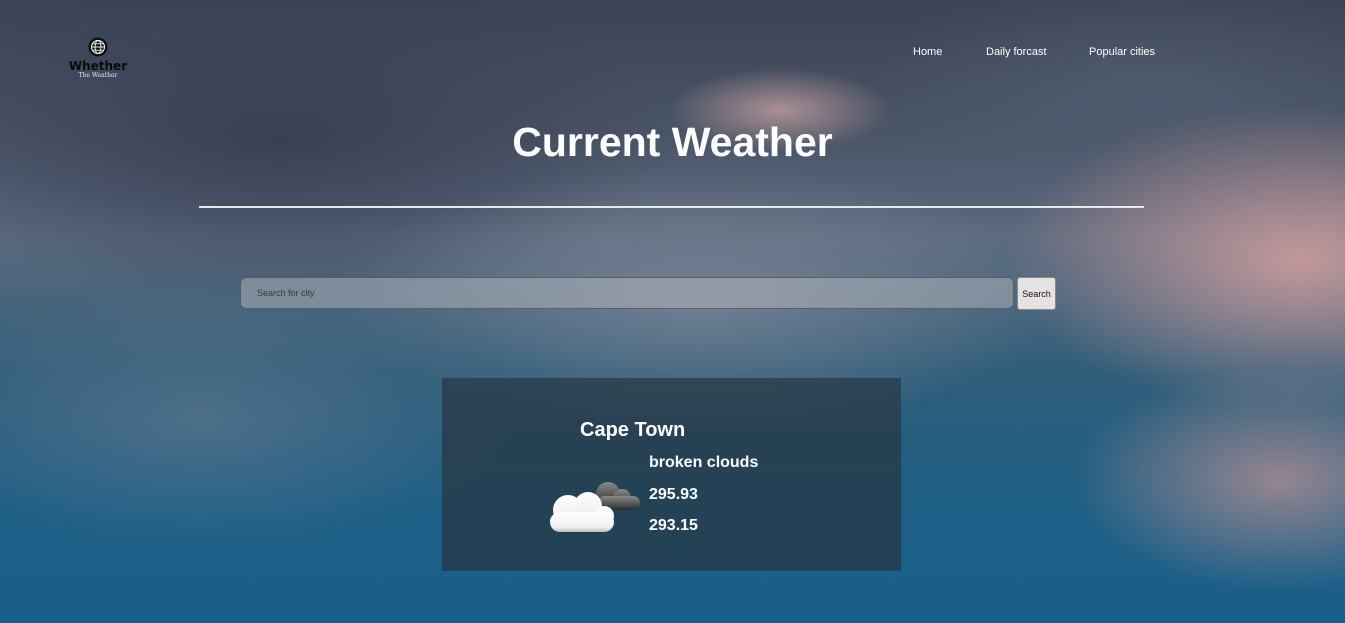 The image size is (1345, 623). Describe the element at coordinates (633, 430) in the screenshot. I see `city-name: Cape Town` at that location.